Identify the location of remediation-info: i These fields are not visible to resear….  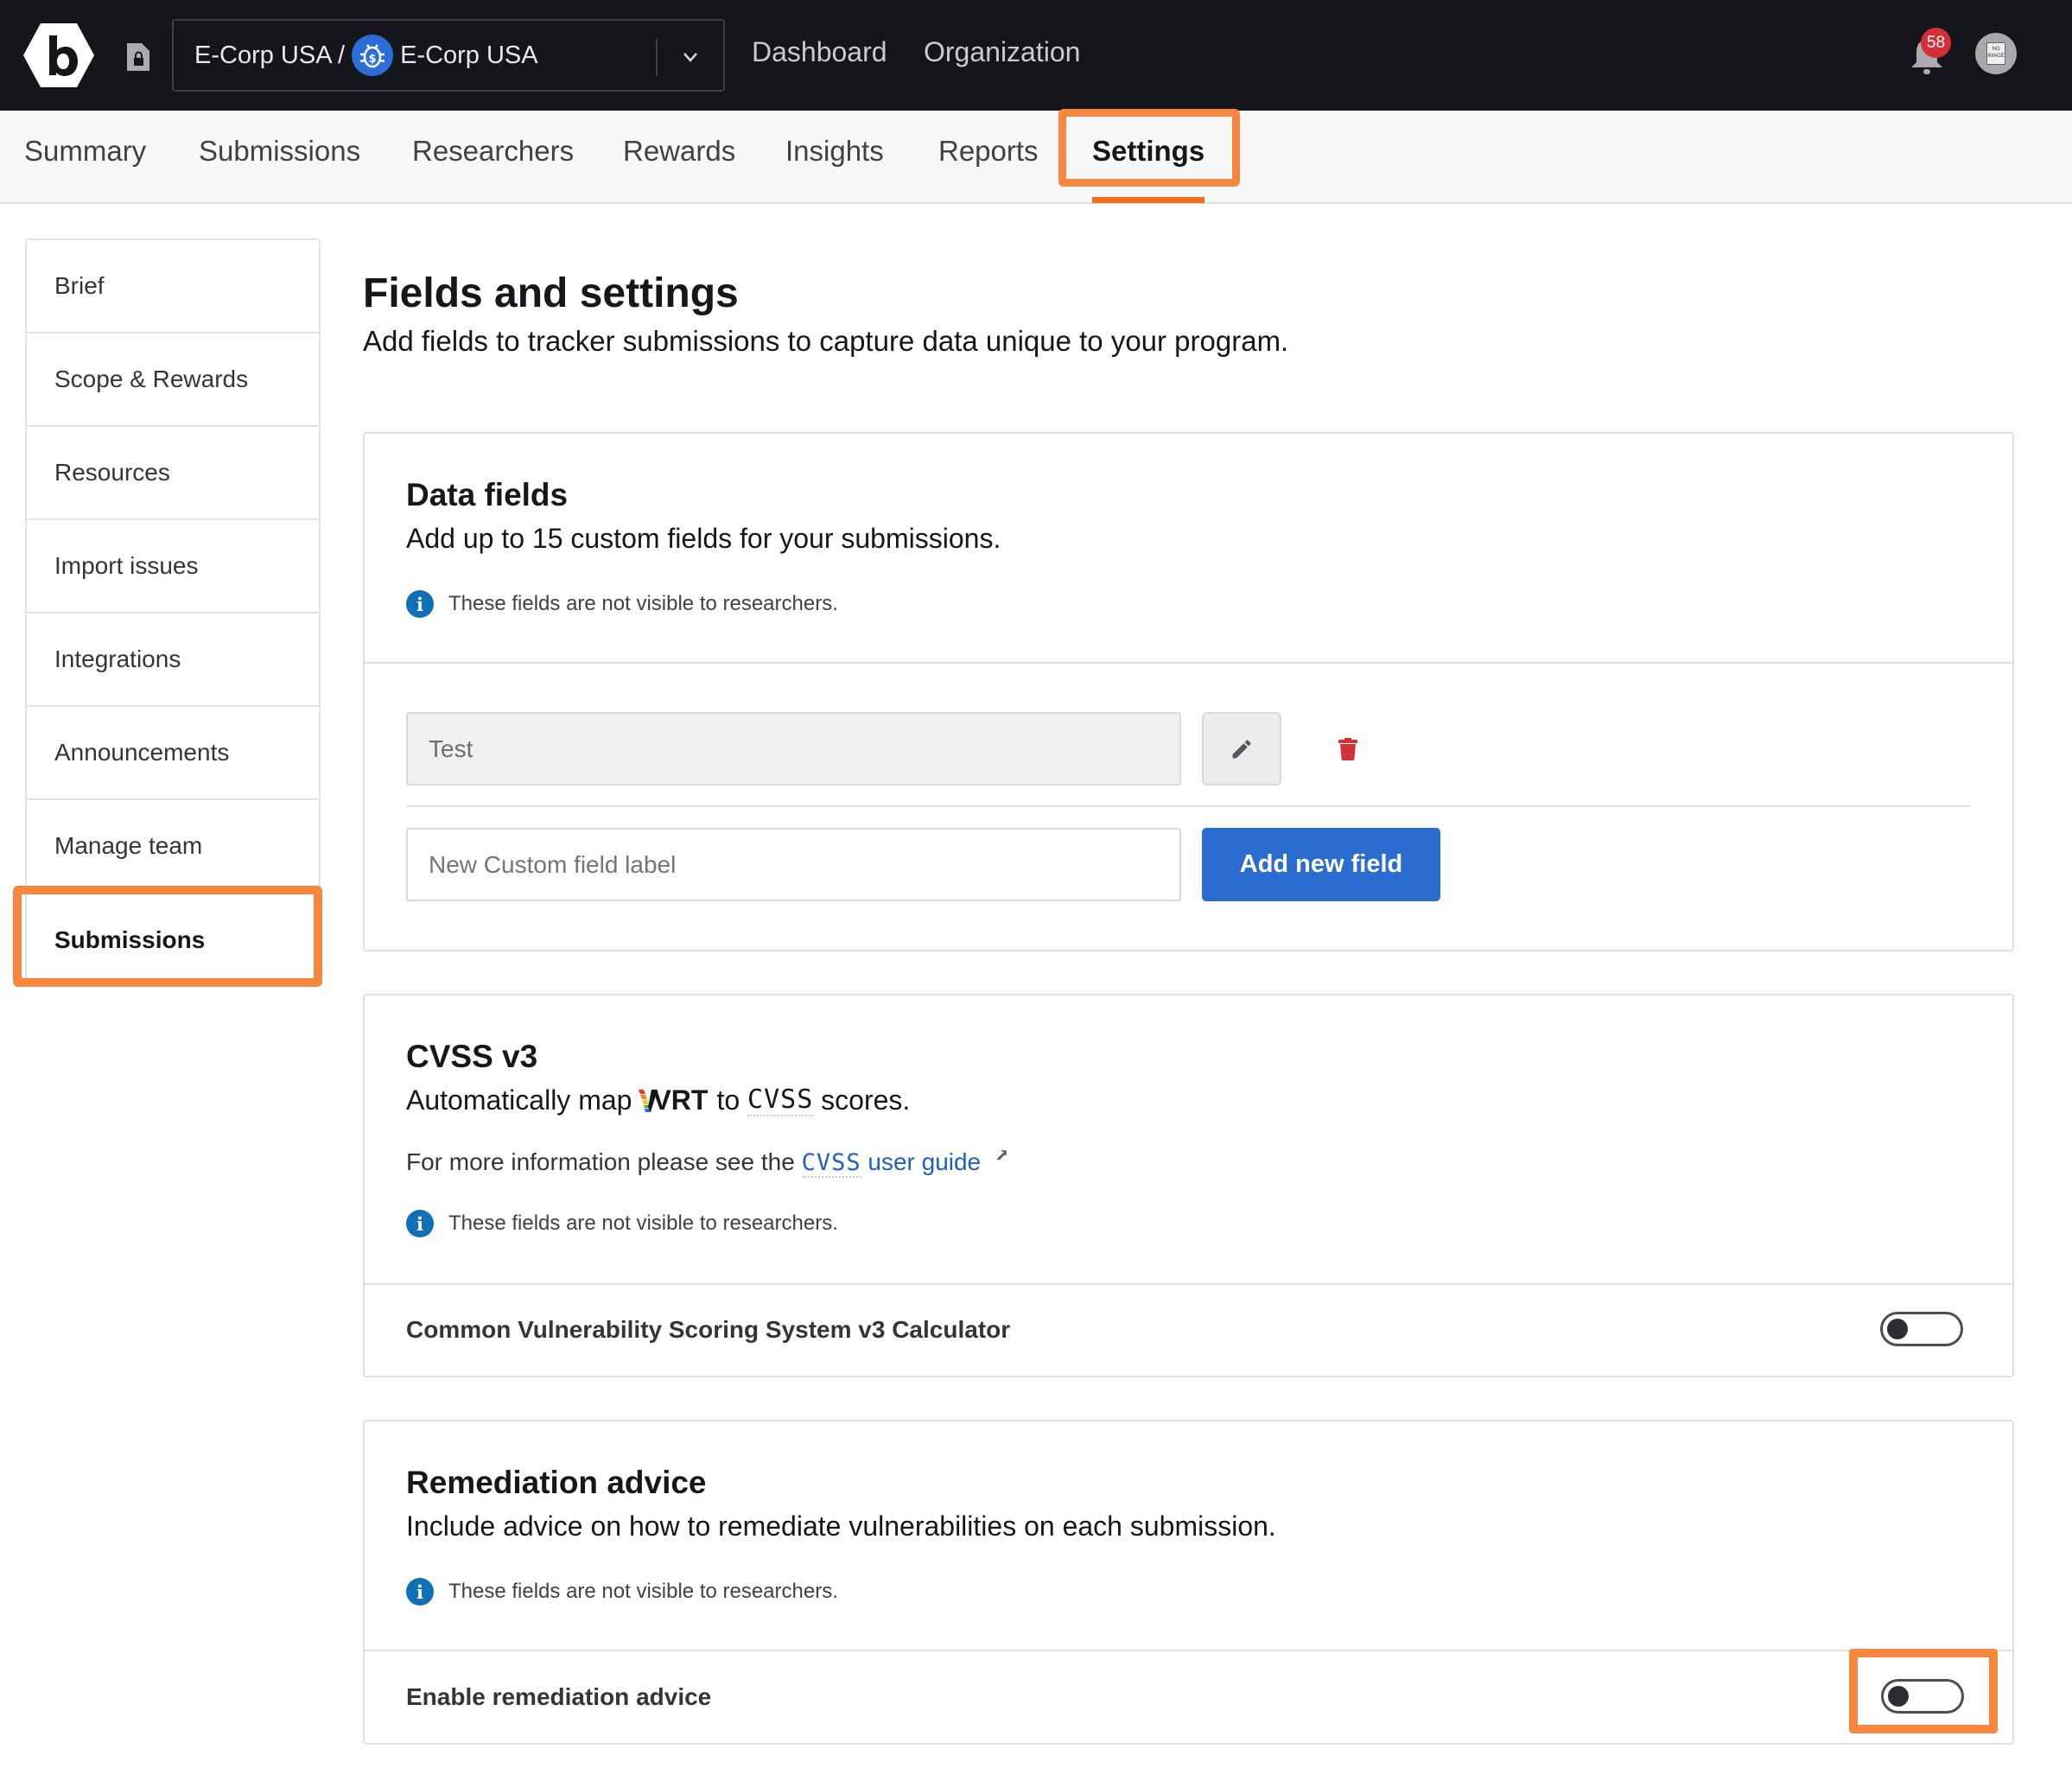
(622, 1592).